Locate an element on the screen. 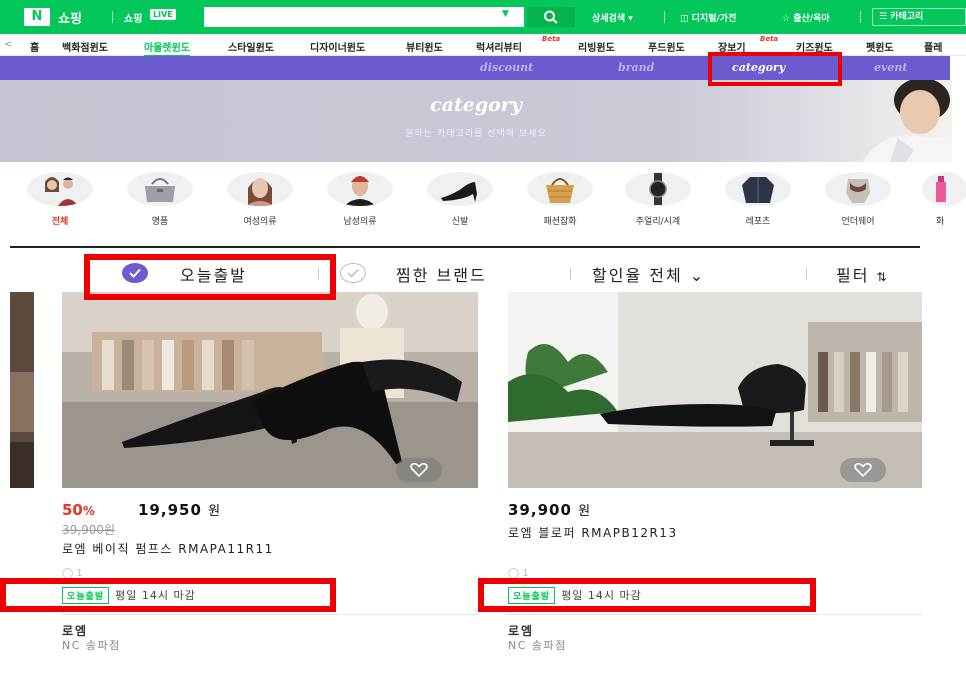 The height and width of the screenshot is (674, 966). sale-price: 39,900 원 is located at coordinates (549, 509).